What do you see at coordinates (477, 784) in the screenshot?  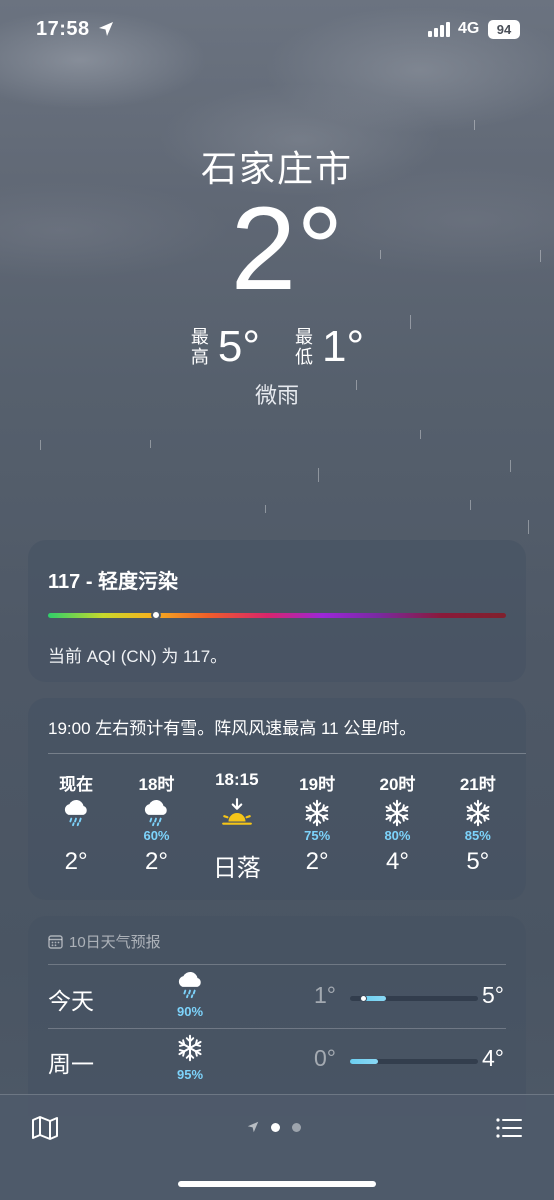 I see `hour-label: 21时` at bounding box center [477, 784].